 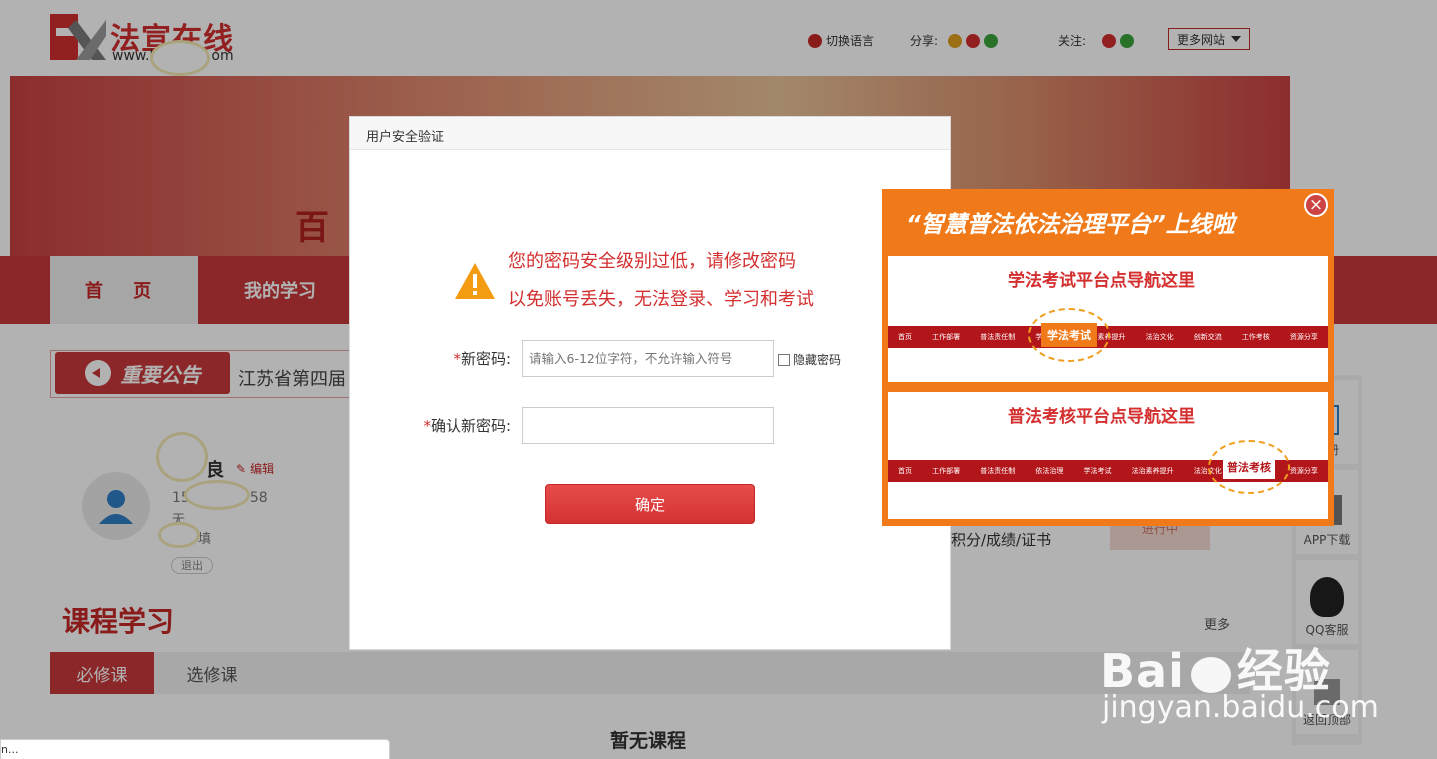 What do you see at coordinates (652, 261) in the screenshot?
I see `warning-line-1: 您的密码安全级别过低，请修改密码` at bounding box center [652, 261].